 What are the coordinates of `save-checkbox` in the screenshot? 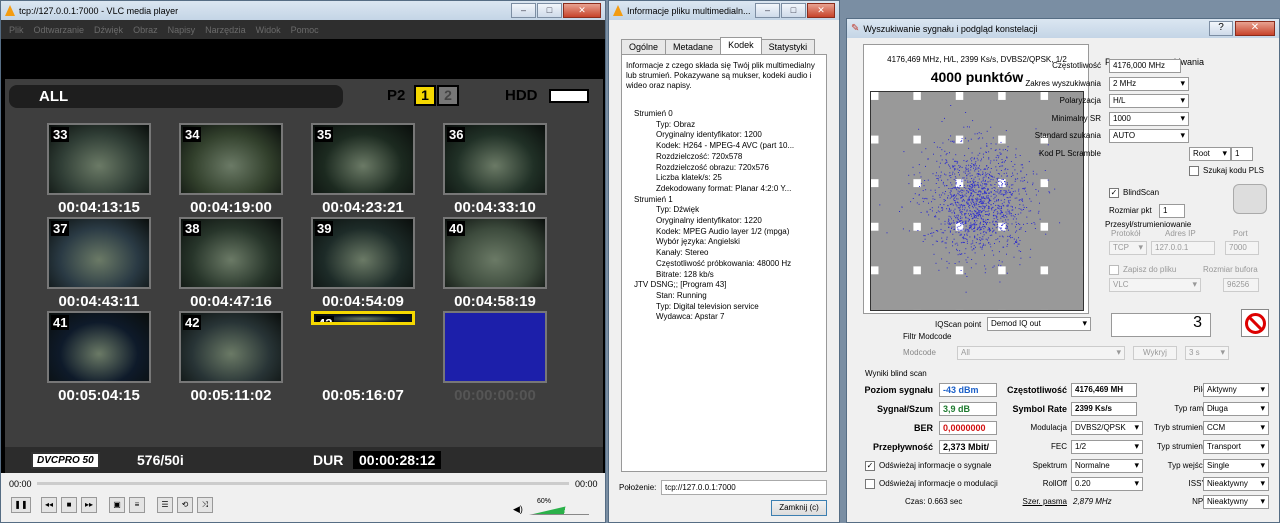 It's located at (1114, 270).